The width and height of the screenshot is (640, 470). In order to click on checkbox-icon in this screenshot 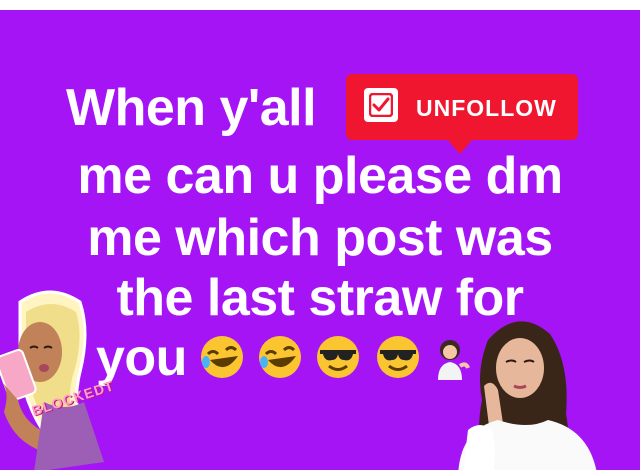, I will do `click(381, 105)`.